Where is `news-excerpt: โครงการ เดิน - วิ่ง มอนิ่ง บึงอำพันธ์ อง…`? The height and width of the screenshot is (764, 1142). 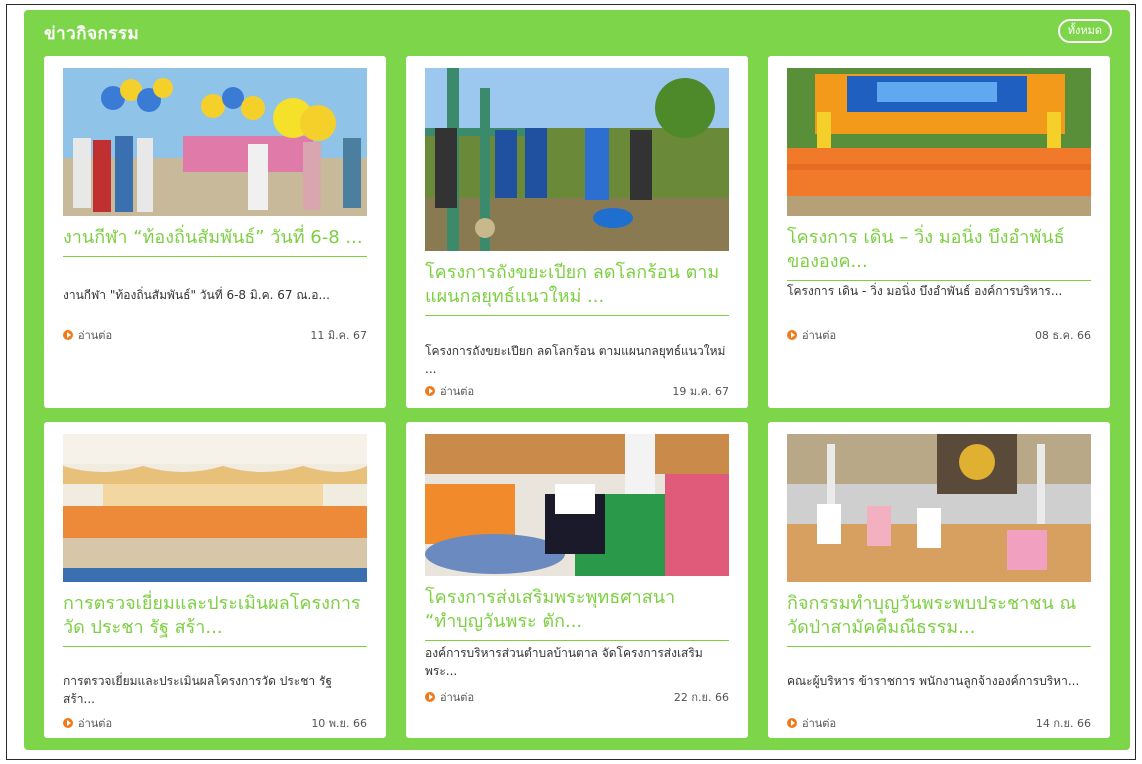 news-excerpt: โครงการ เดิน - วิ่ง มอนิ่ง บึงอำพันธ์ อง… is located at coordinates (925, 291).